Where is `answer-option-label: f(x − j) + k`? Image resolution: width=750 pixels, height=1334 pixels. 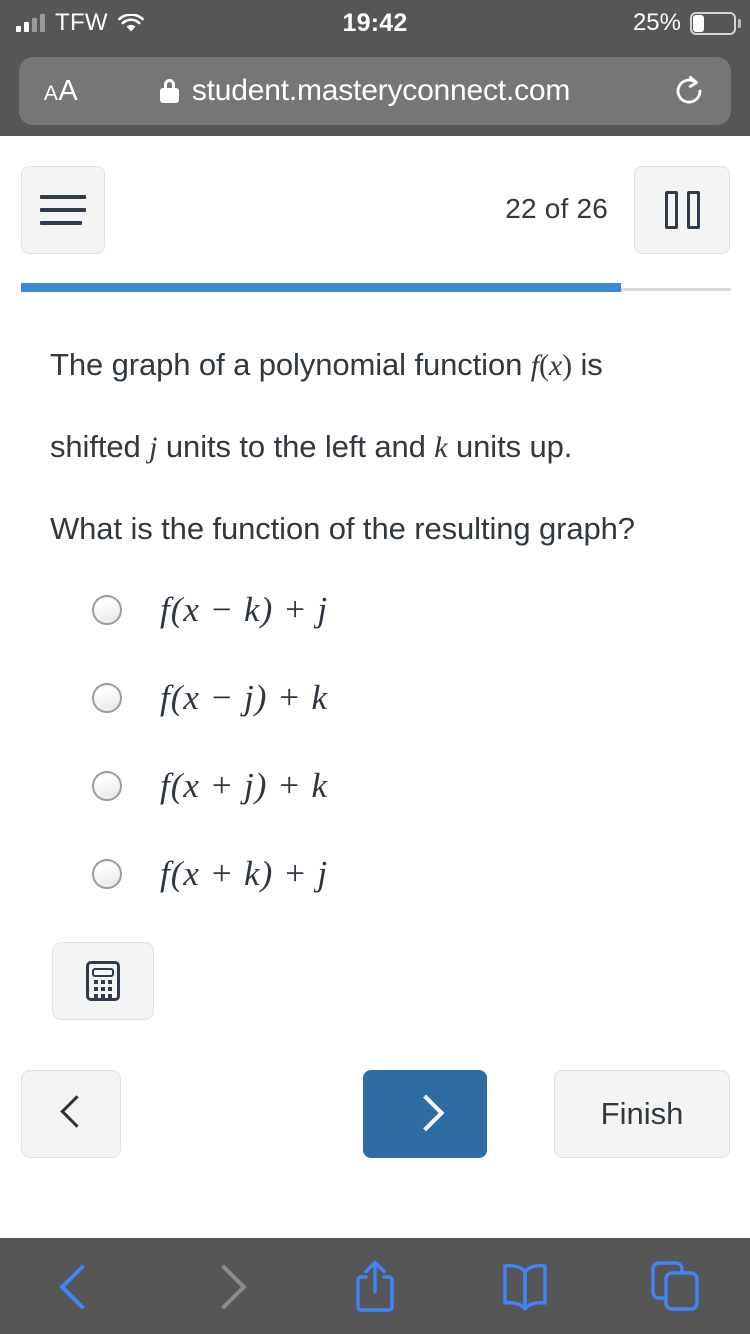 answer-option-label: f(x − j) + k is located at coordinates (244, 697).